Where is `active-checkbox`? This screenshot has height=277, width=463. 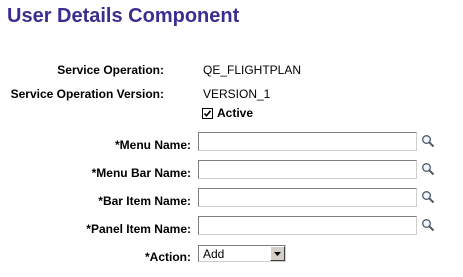 active-checkbox is located at coordinates (207, 113).